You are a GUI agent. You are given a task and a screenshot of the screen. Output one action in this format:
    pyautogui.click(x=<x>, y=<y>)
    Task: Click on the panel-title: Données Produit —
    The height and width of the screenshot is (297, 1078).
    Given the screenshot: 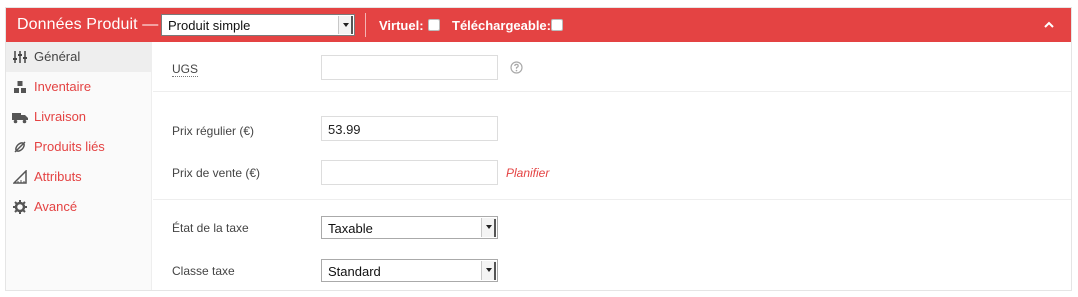 What is the action you would take?
    pyautogui.click(x=88, y=24)
    